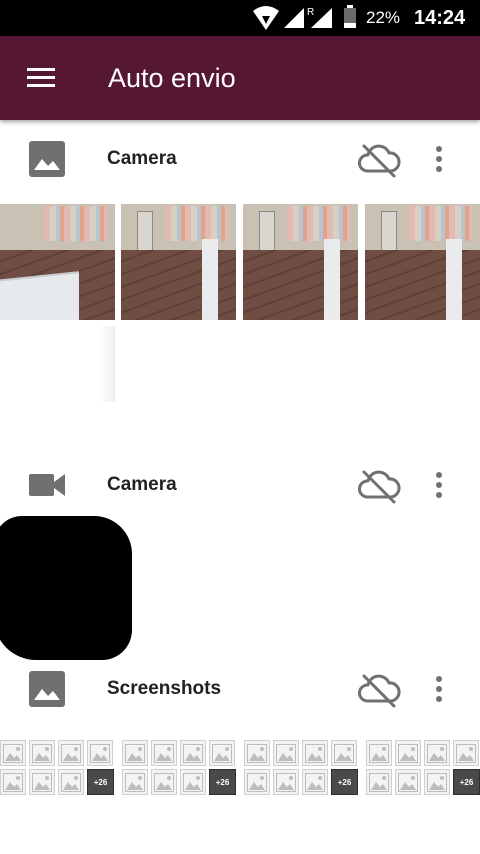  What do you see at coordinates (172, 77) in the screenshot?
I see `page-title: Auto envio` at bounding box center [172, 77].